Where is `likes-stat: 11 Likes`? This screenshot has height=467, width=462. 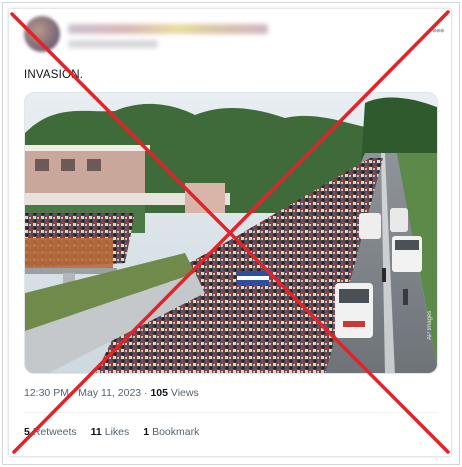 likes-stat: 11 Likes is located at coordinates (110, 432).